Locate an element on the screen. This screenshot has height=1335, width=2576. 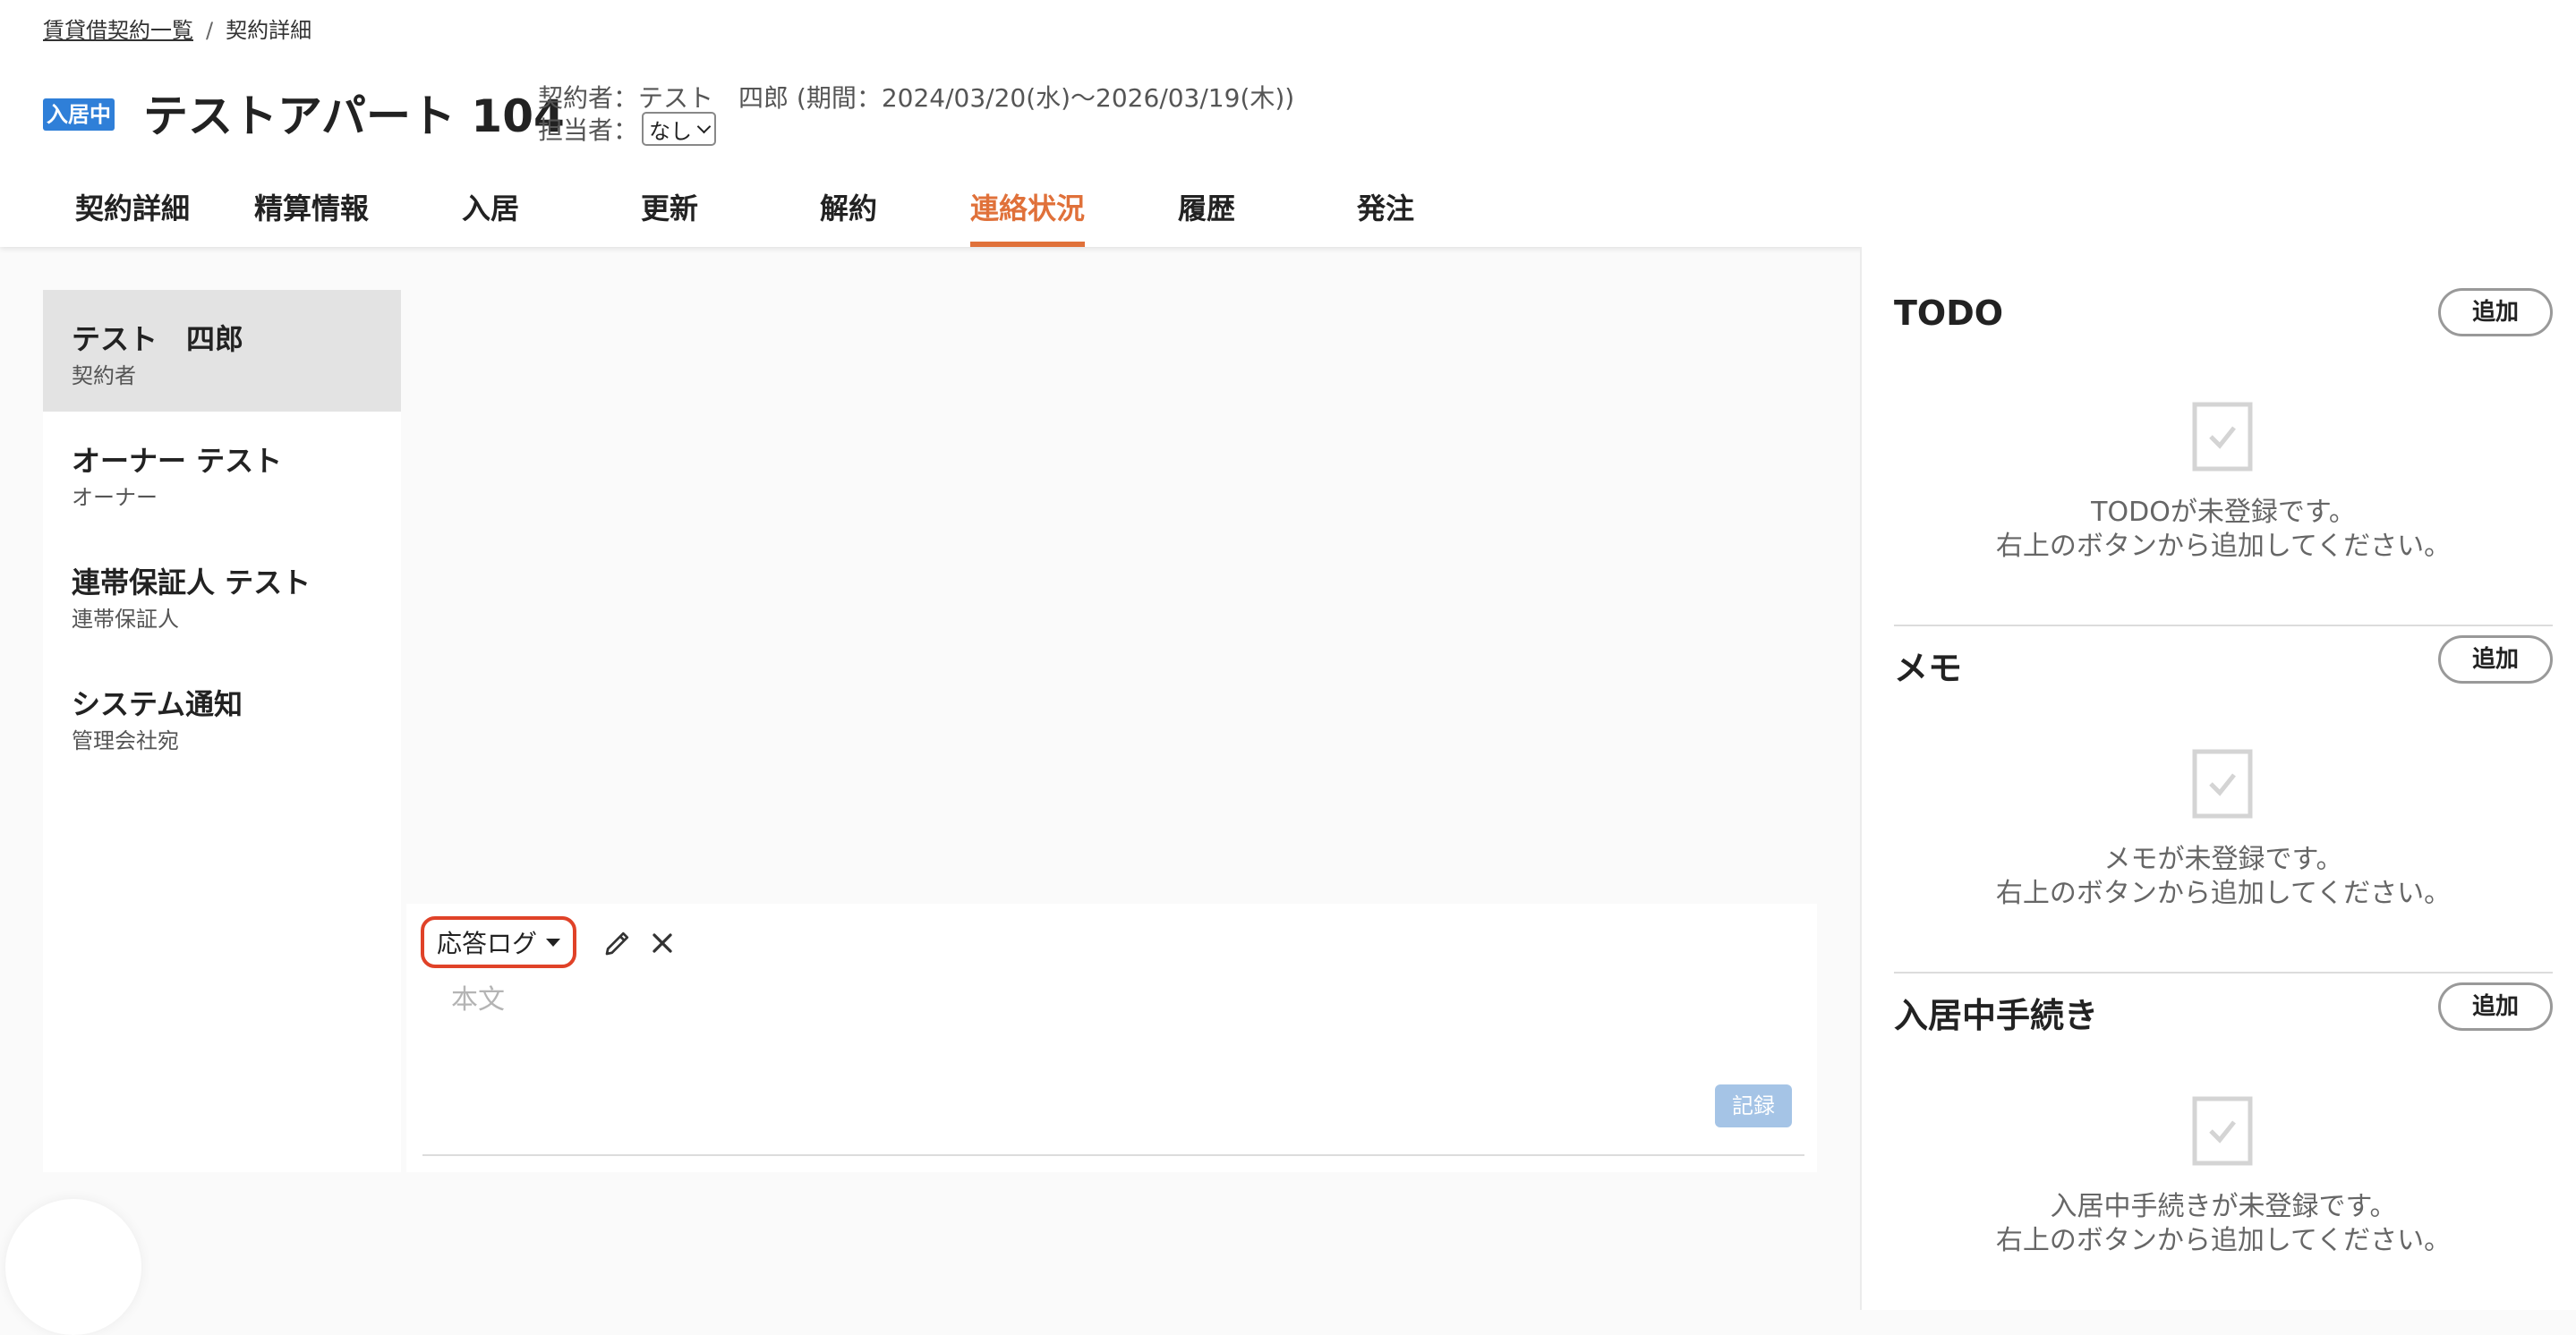
add-todo-button: 追加 is located at coordinates (2495, 312).